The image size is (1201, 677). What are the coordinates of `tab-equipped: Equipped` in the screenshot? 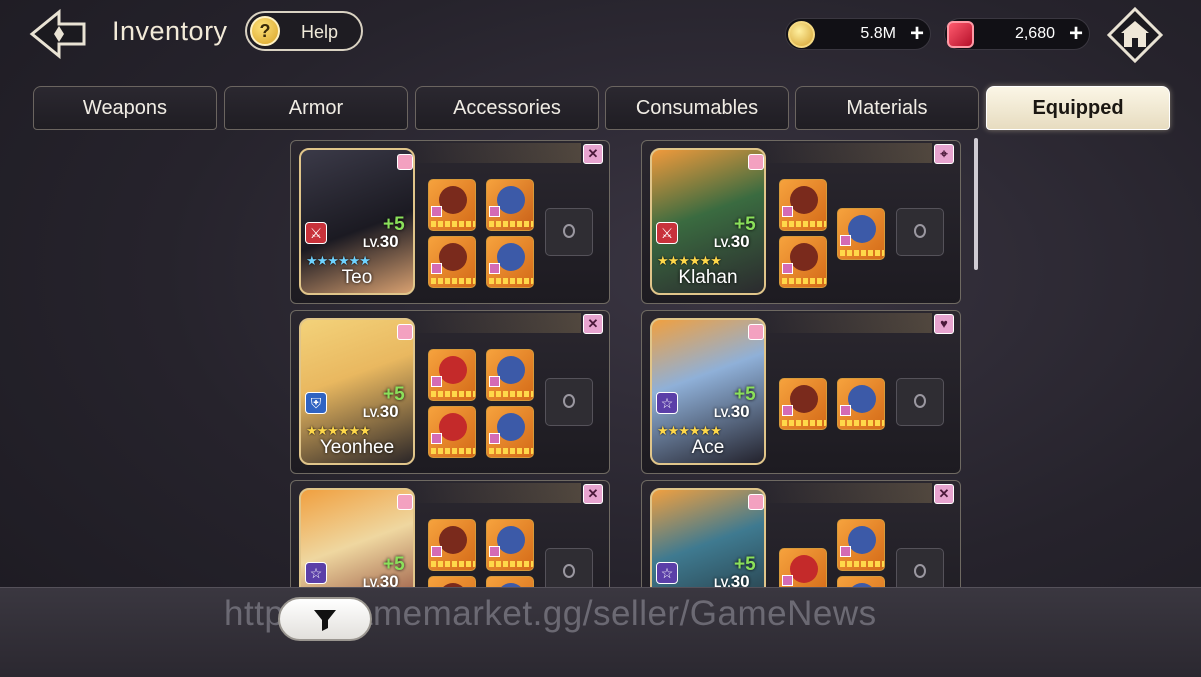 It's located at (1078, 108).